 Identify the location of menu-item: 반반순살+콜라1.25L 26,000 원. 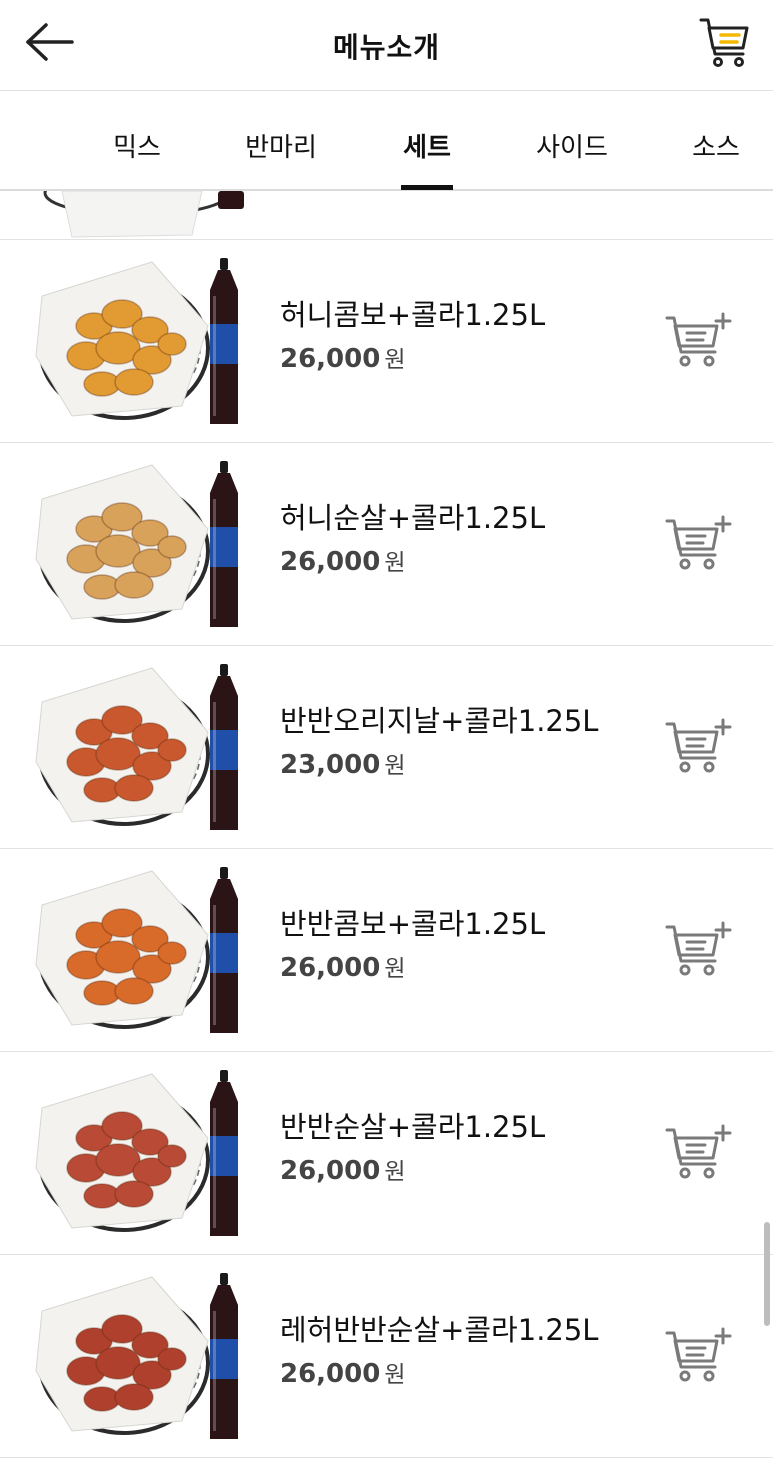
(386, 1153).